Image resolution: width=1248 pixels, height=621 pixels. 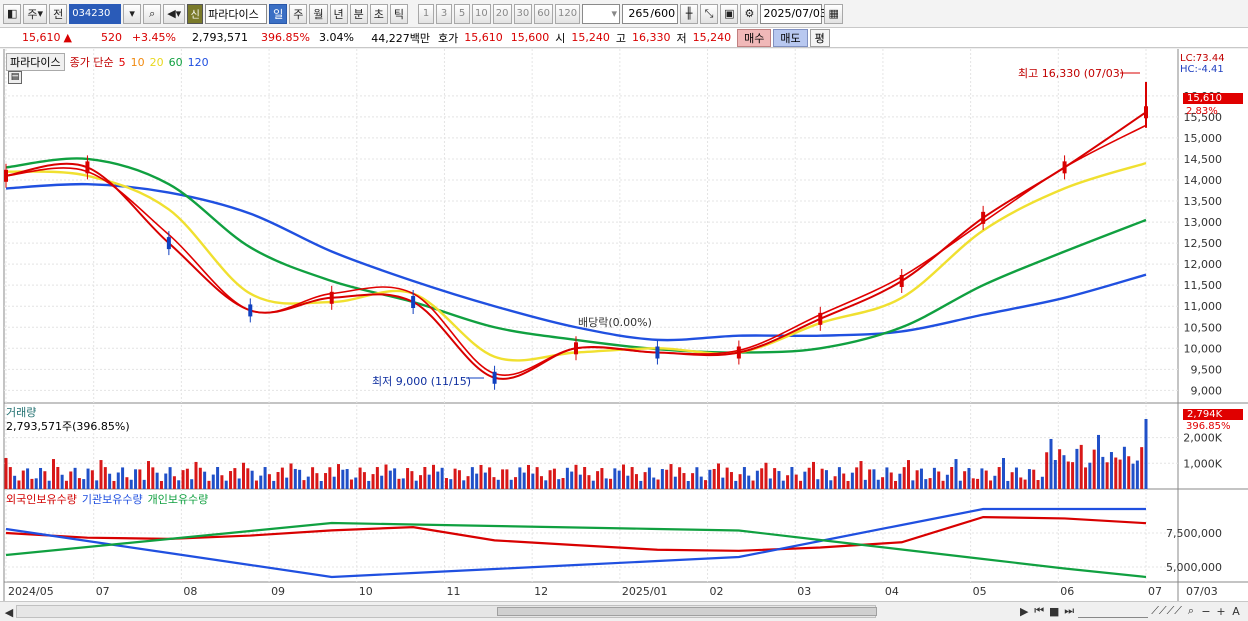 What do you see at coordinates (651, 37) in the screenshot?
I see `high-value: 16,330` at bounding box center [651, 37].